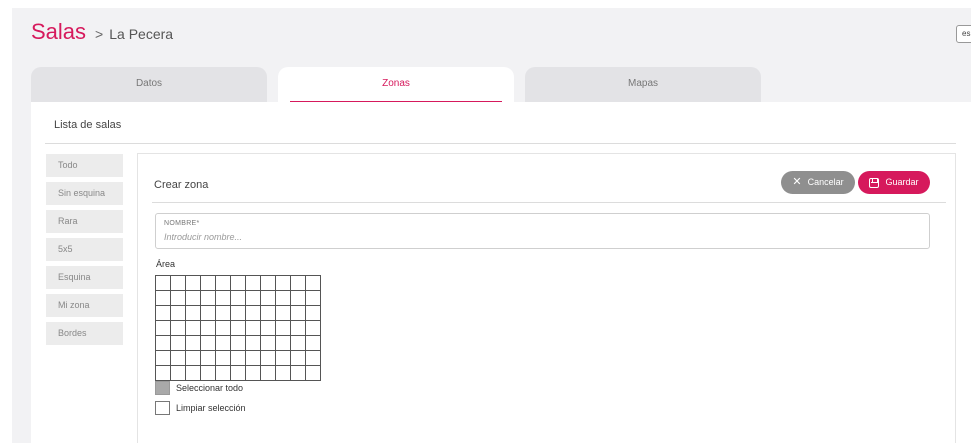 This screenshot has height=443, width=971. Describe the element at coordinates (84, 221) in the screenshot. I see `zone-item-rara: Rara` at that location.